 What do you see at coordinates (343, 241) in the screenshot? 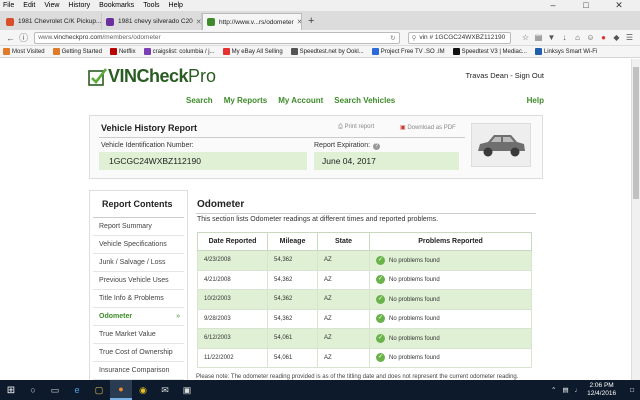
I see `column-header: State` at bounding box center [343, 241].